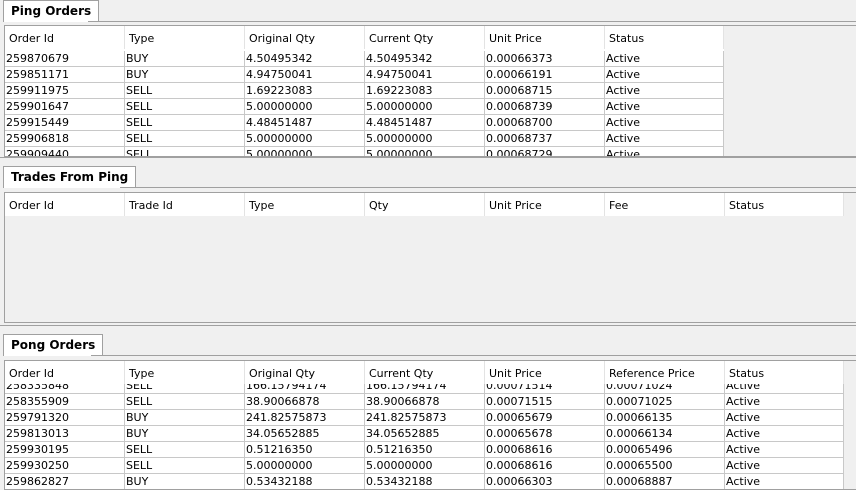  I want to click on table-cell: 259851171, so click(65, 74).